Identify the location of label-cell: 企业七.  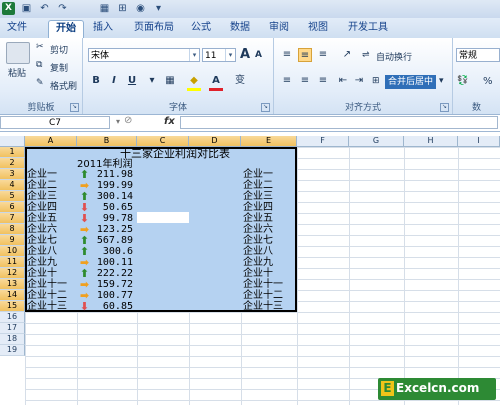
(258, 240).